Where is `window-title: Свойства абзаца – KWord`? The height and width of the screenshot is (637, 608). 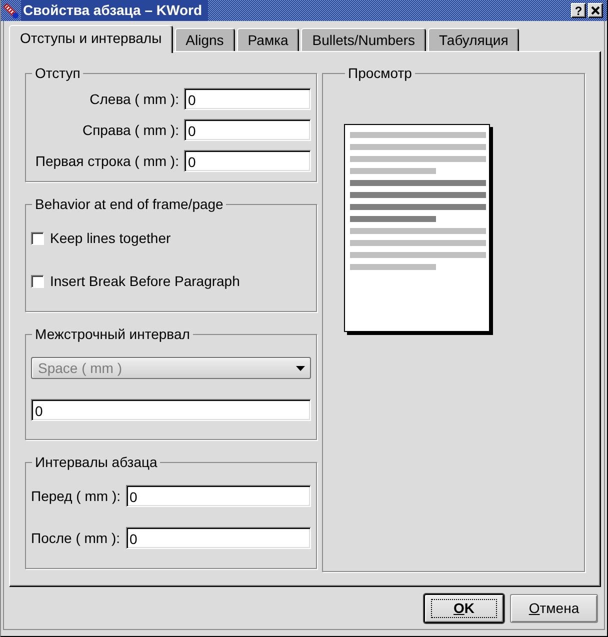
window-title: Свойства абзаца – KWord is located at coordinates (114, 10).